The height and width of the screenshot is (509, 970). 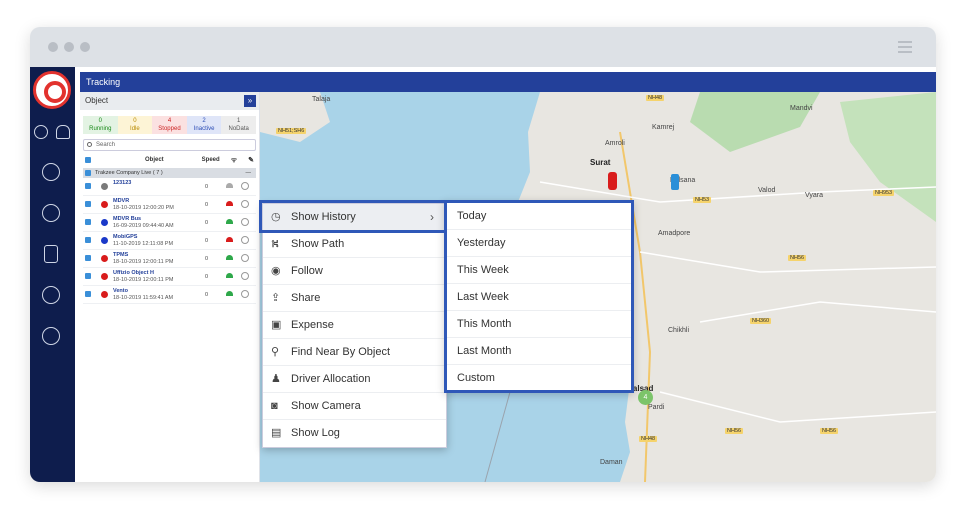 What do you see at coordinates (120, 255) in the screenshot?
I see `object-name: TPMS` at bounding box center [120, 255].